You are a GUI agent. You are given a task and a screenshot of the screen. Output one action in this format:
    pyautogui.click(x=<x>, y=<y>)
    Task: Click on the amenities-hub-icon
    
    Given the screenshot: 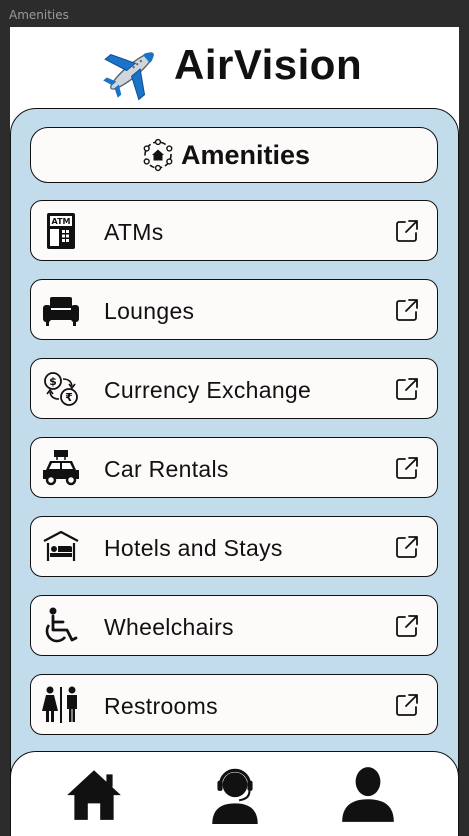 What is the action you would take?
    pyautogui.click(x=158, y=155)
    